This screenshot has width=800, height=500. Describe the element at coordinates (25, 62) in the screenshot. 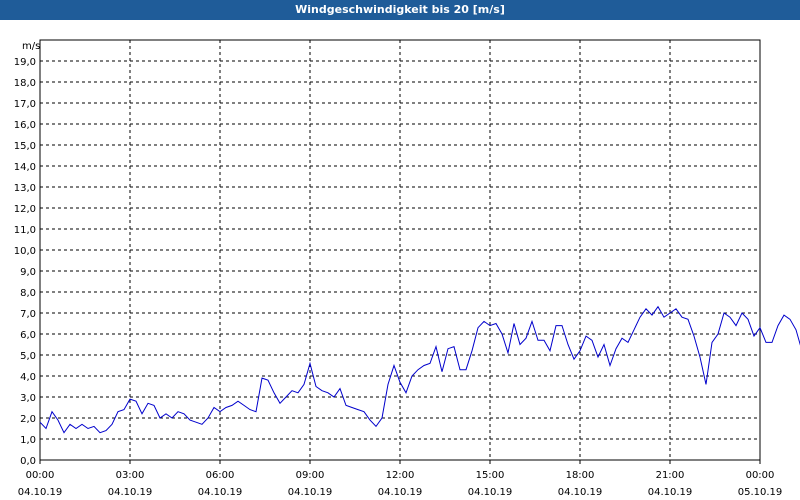

I see `y-tick-label: 19,0` at that location.